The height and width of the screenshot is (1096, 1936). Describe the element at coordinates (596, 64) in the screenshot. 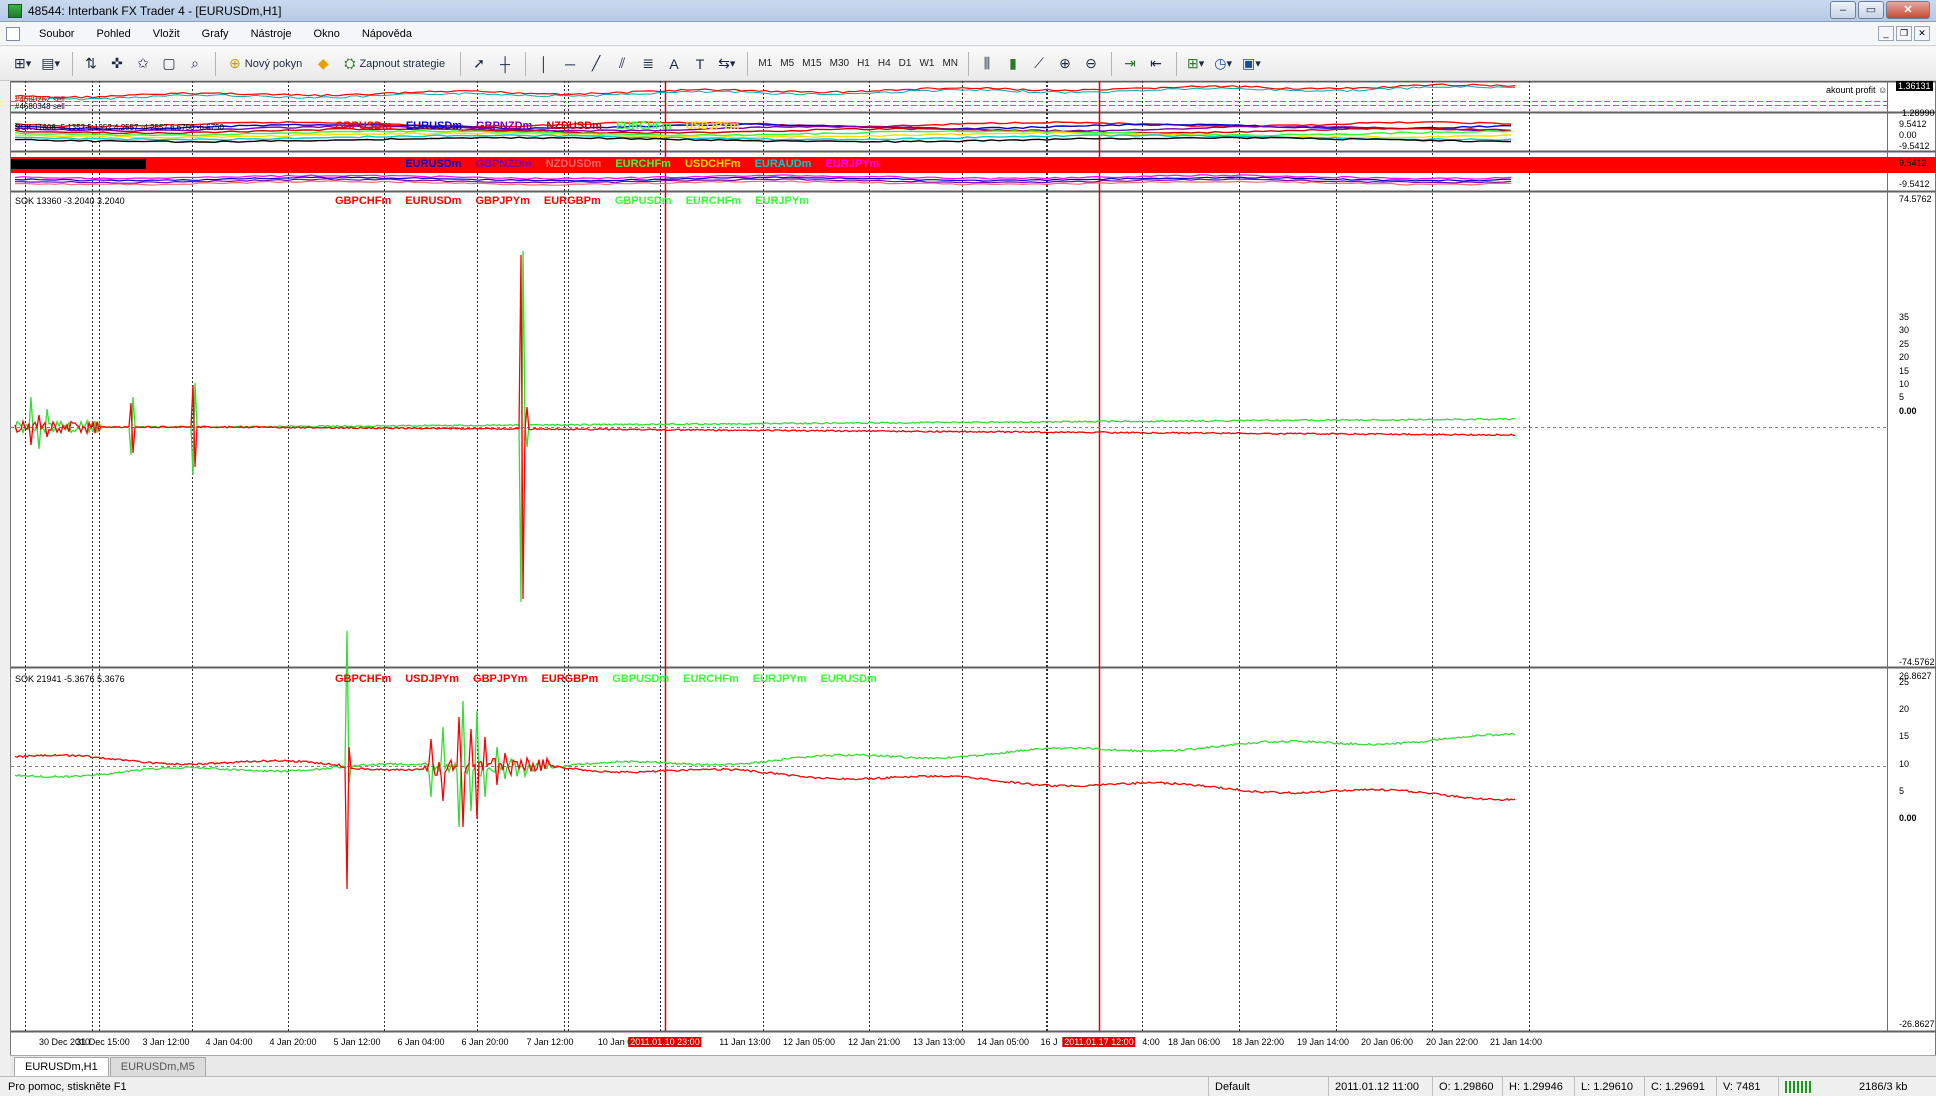

I see `trendline-button: ╱` at that location.